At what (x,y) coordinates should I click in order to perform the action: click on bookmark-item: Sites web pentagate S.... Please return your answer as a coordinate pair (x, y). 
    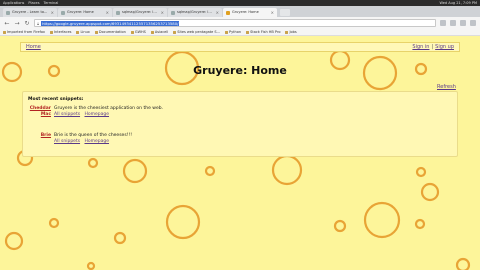
    Looking at the image, I should click on (196, 32).